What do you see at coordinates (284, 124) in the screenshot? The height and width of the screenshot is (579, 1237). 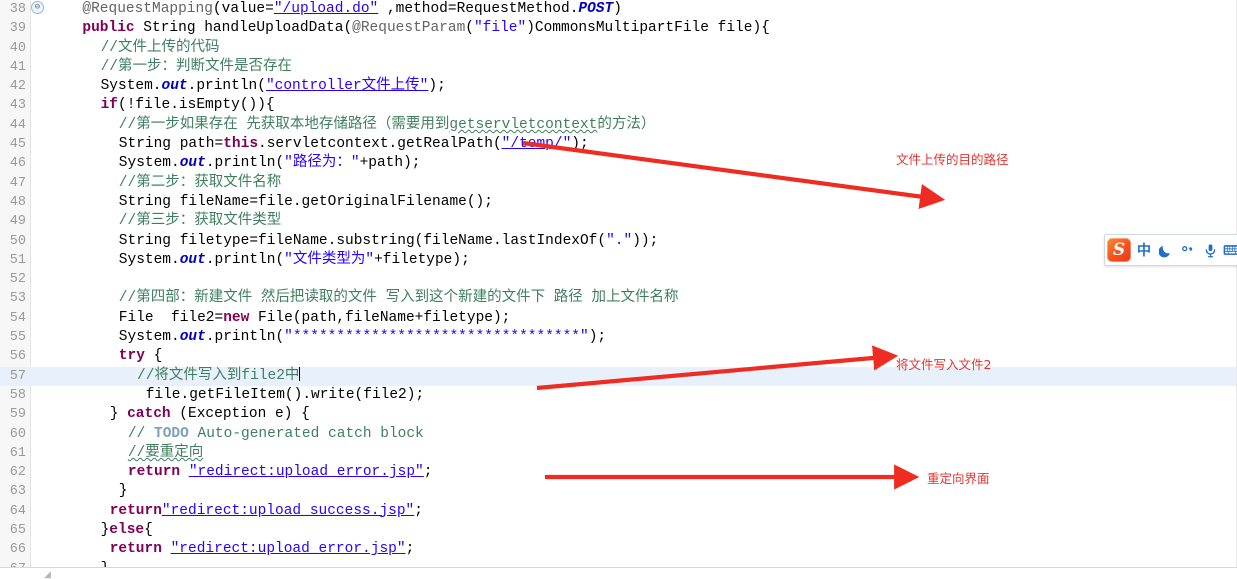 I see `code-token: //第一步如果存在 先获取本地存储路径（需要用到` at bounding box center [284, 124].